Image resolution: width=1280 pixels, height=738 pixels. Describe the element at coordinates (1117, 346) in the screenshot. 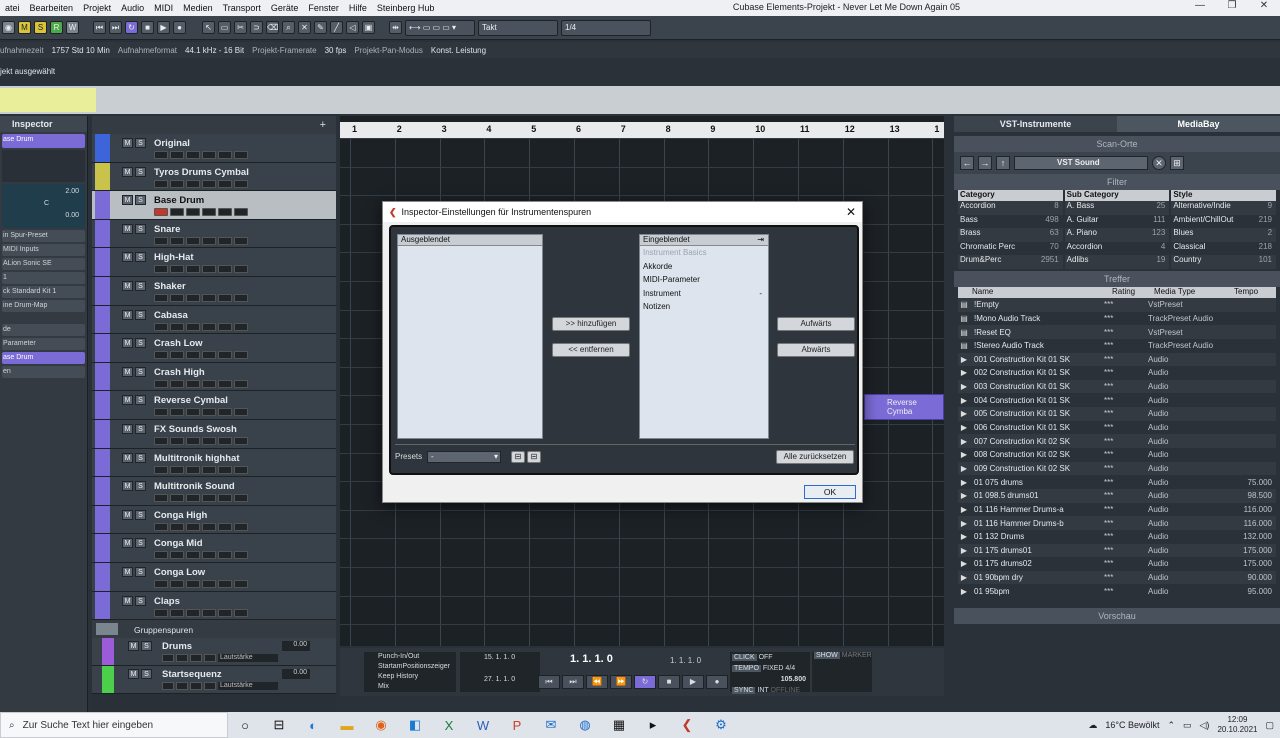

I see `result-row: ▤ !Stereo Audio Track *** TrackPreset Audio` at that location.